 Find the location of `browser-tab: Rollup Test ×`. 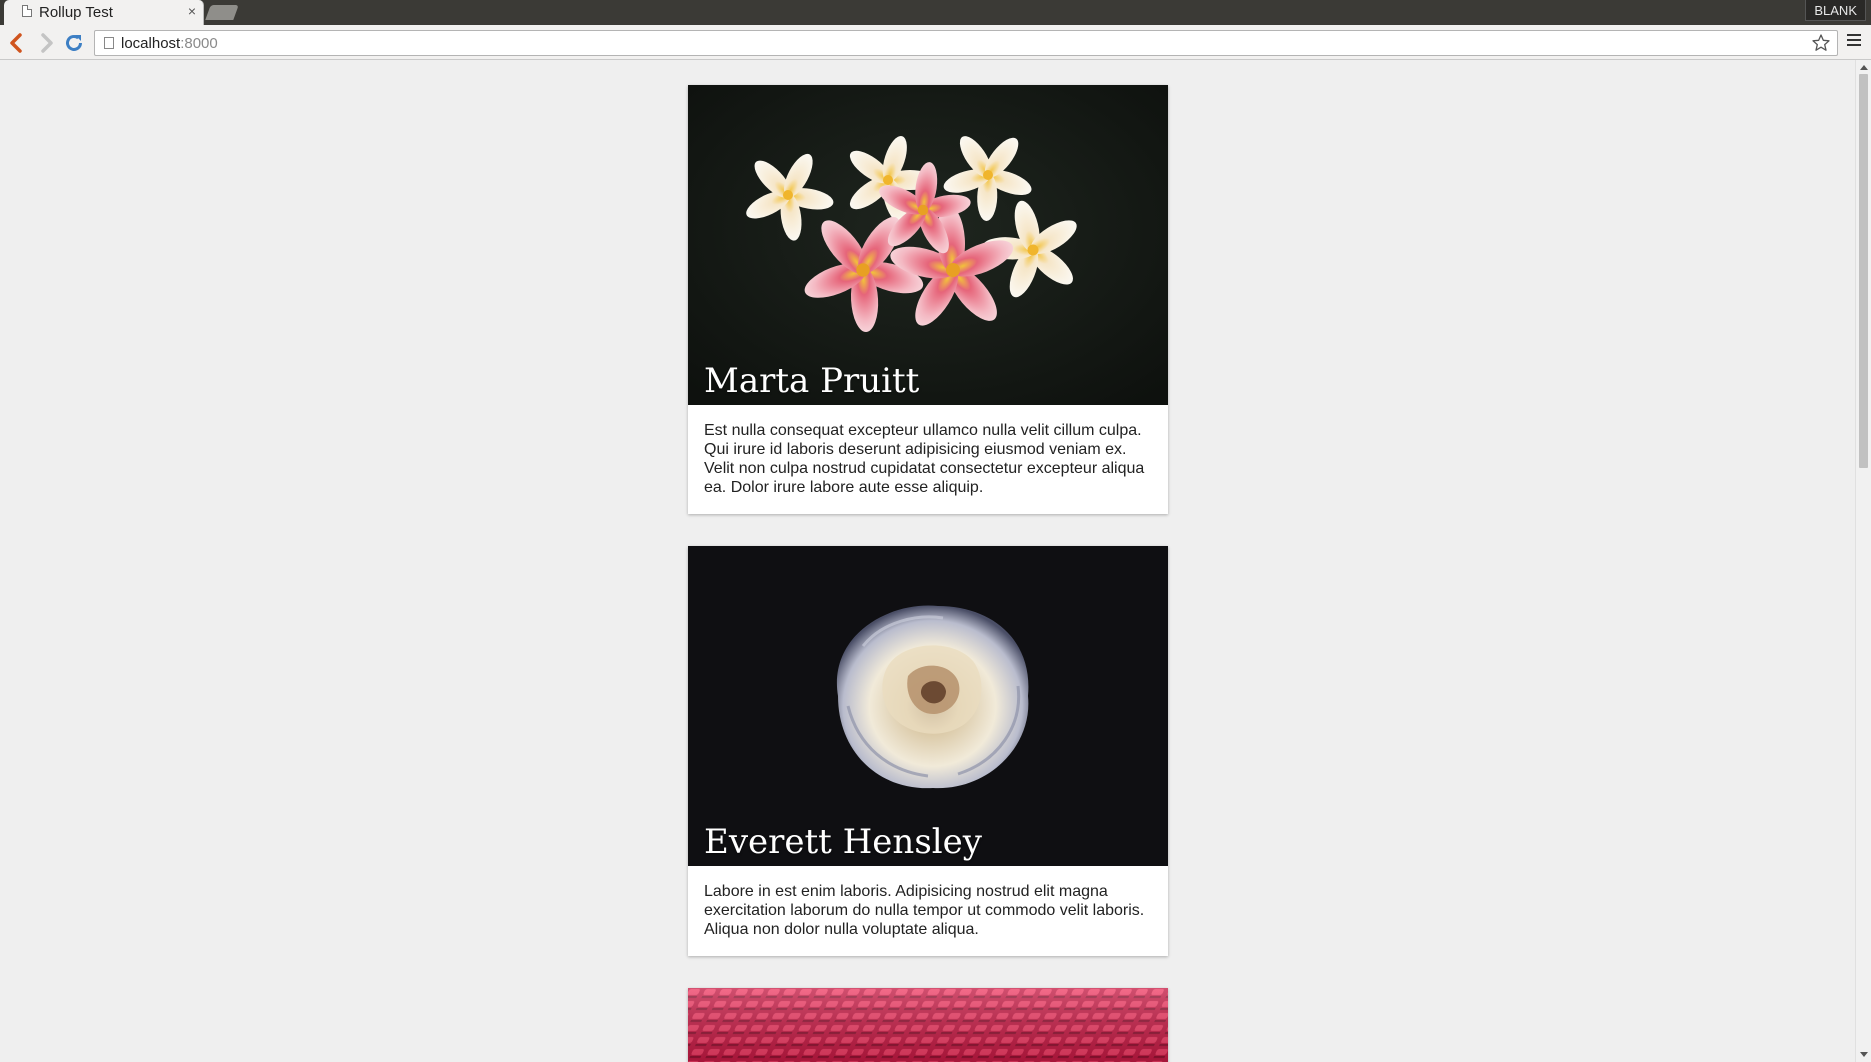

browser-tab: Rollup Test × is located at coordinates (104, 12).